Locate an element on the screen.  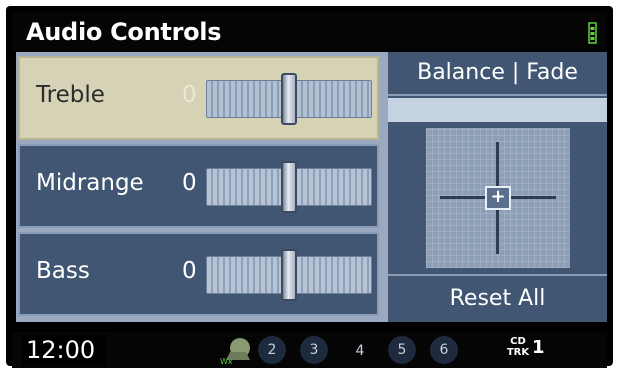
source-badge: CD TRK is located at coordinates (518, 347).